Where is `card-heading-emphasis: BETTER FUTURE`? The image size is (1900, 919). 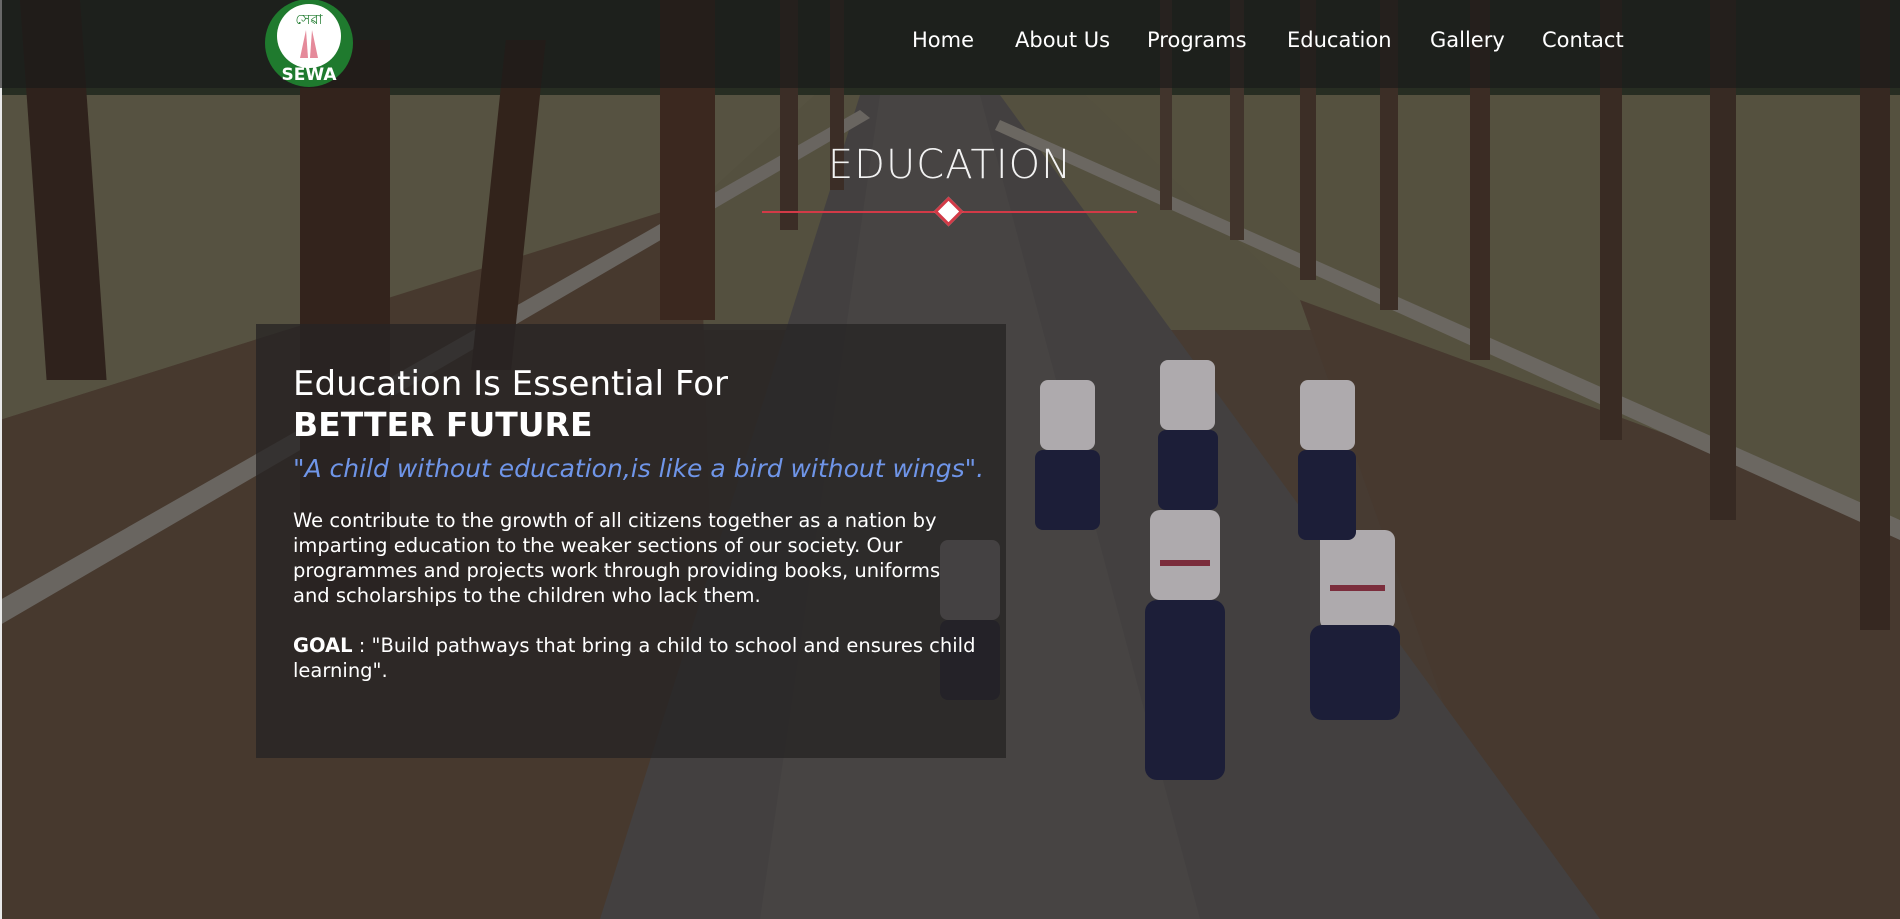
card-heading-emphasis: BETTER FUTURE is located at coordinates (443, 424).